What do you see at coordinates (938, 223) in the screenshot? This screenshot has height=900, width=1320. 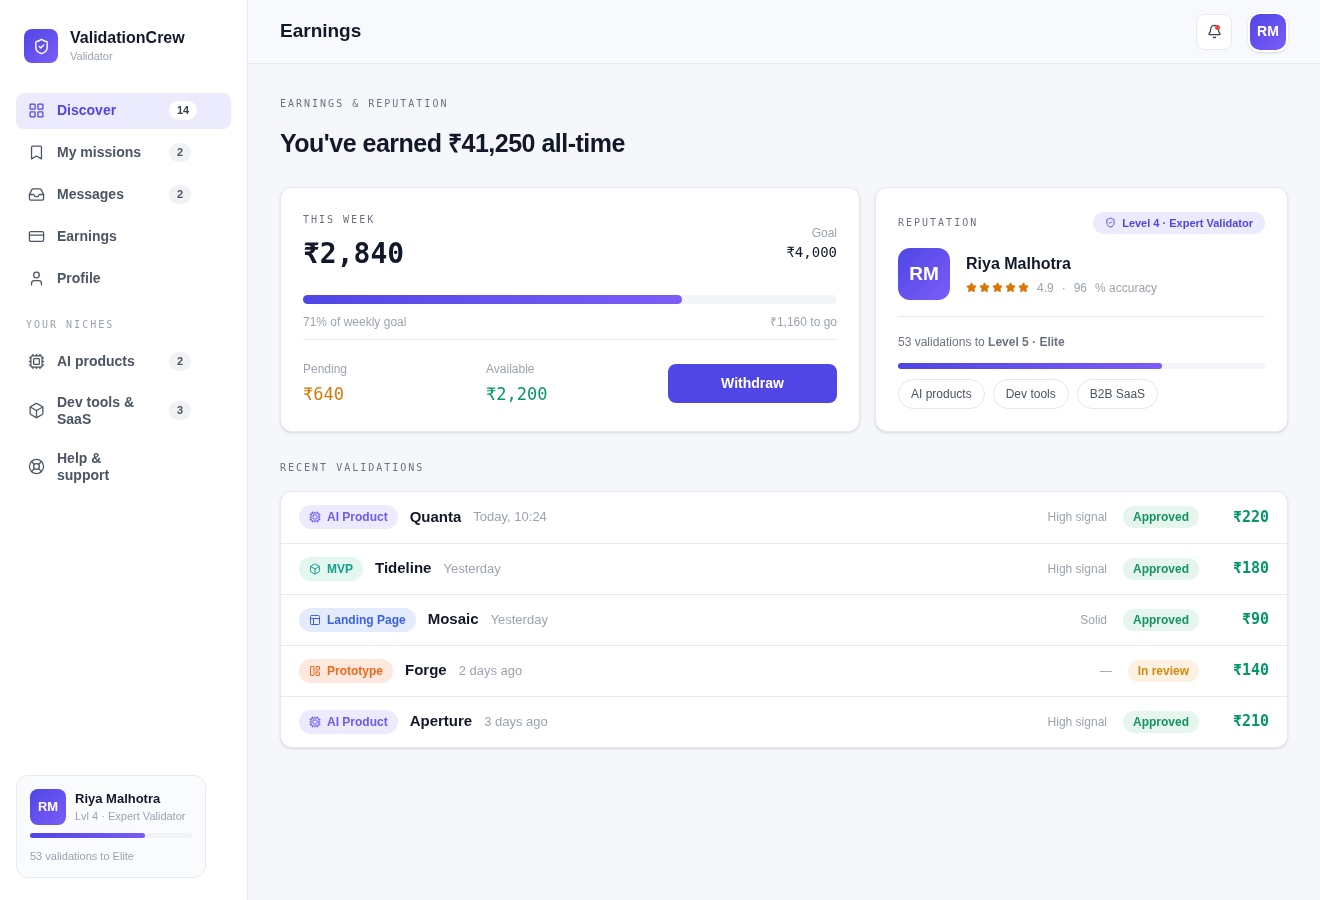 I see `card-label: REPUTATION` at bounding box center [938, 223].